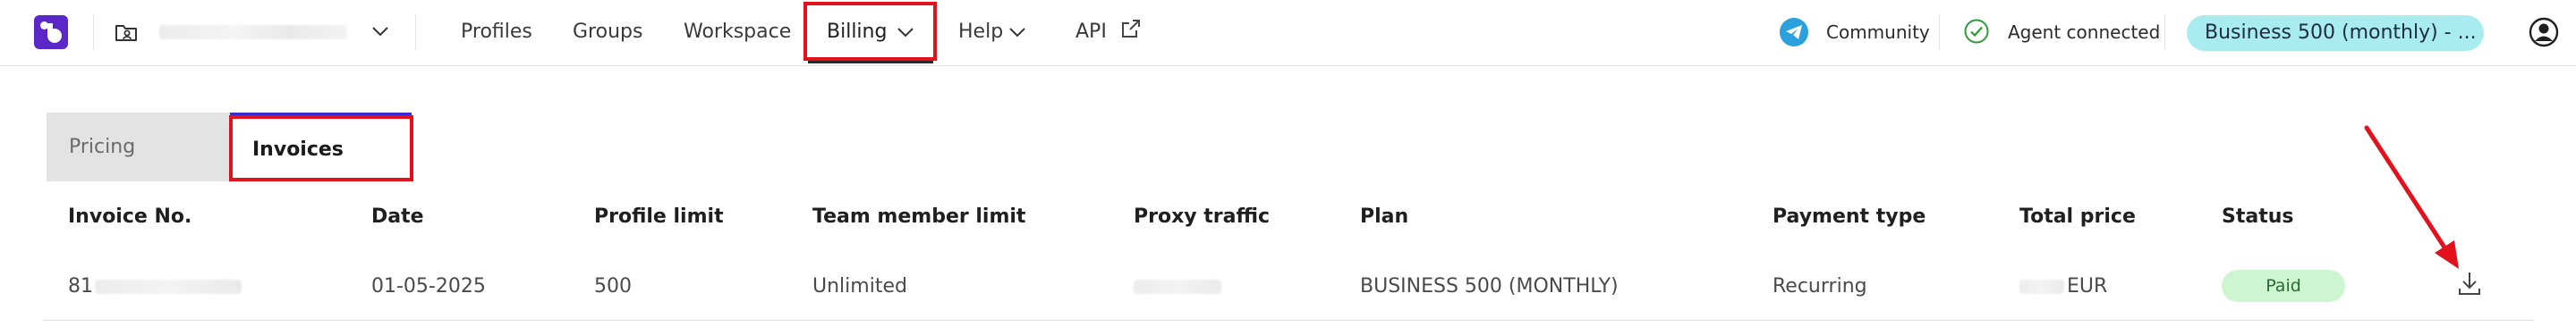 The image size is (2576, 327). Describe the element at coordinates (919, 216) in the screenshot. I see `column-header-team-member-limit: Team member limit` at that location.